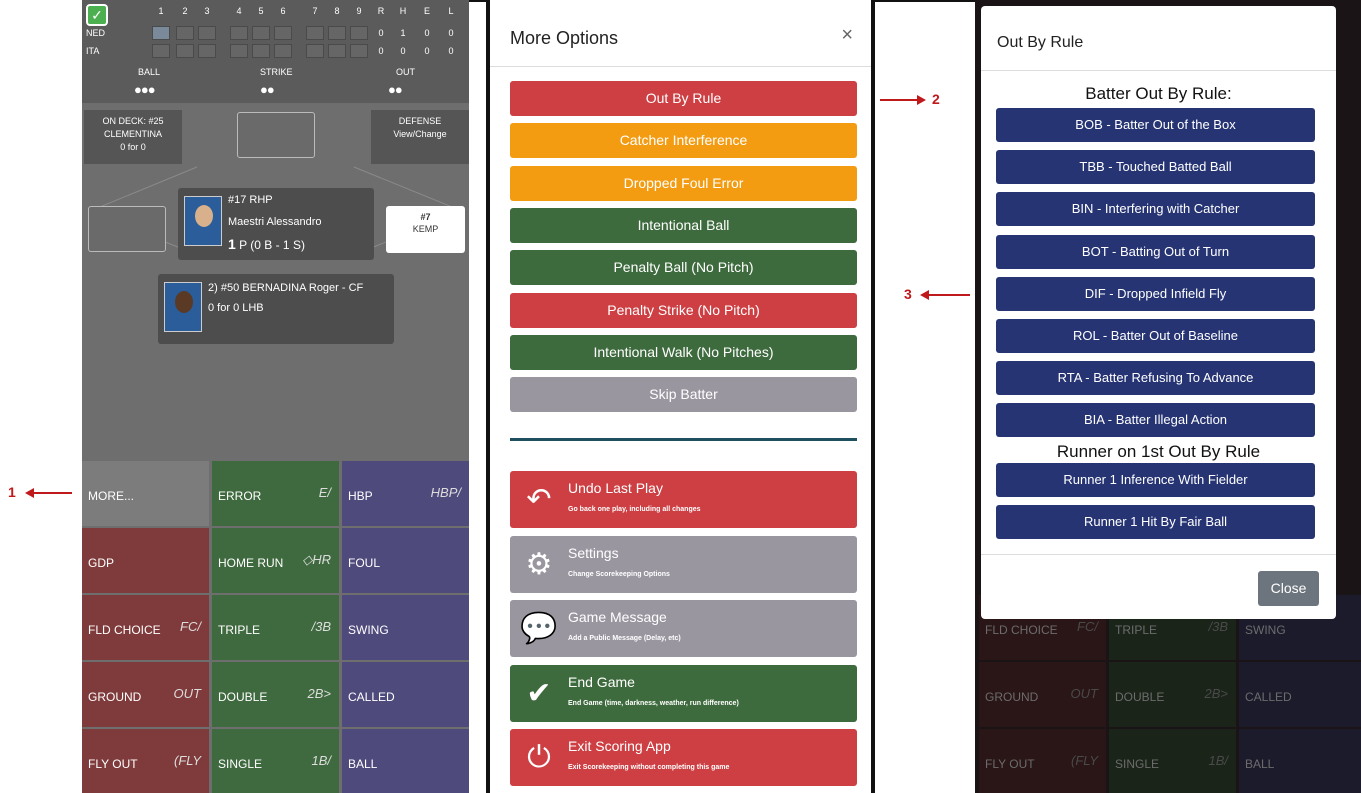 This screenshot has width=1361, height=793. Describe the element at coordinates (321, 760) in the screenshot. I see `play-symbol-icon: 1B/` at that location.